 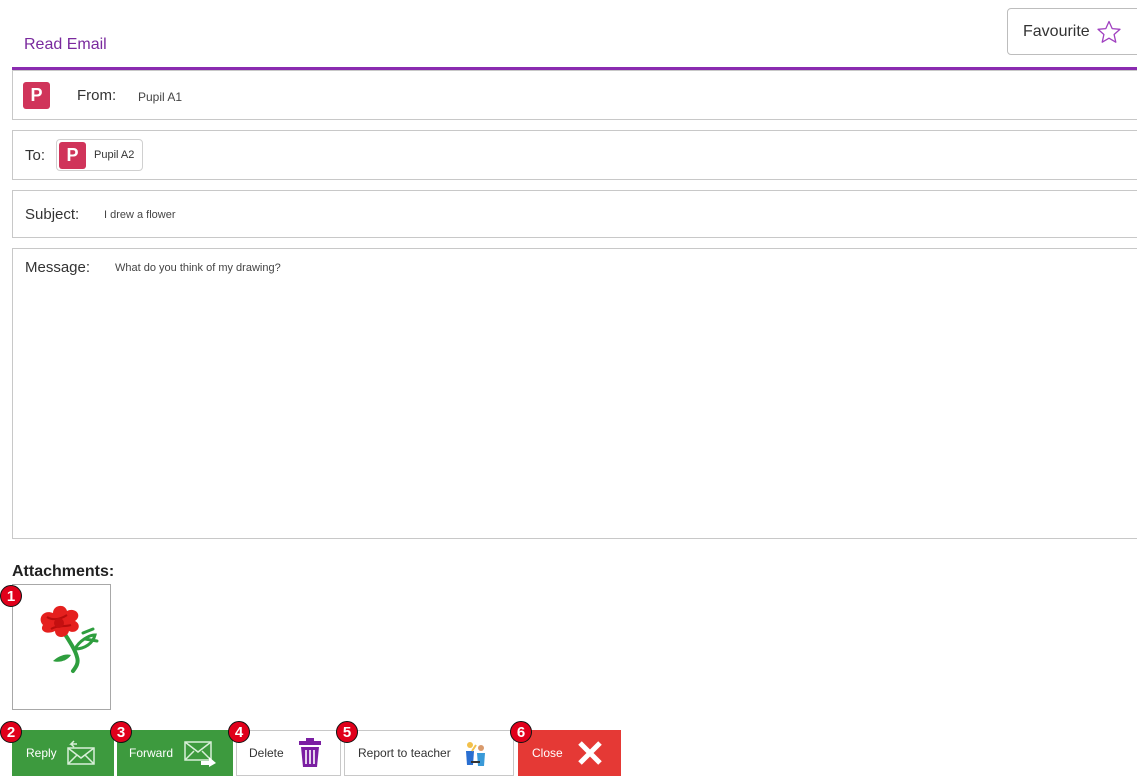 I want to click on callout-badge-5: 5, so click(x=347, y=732).